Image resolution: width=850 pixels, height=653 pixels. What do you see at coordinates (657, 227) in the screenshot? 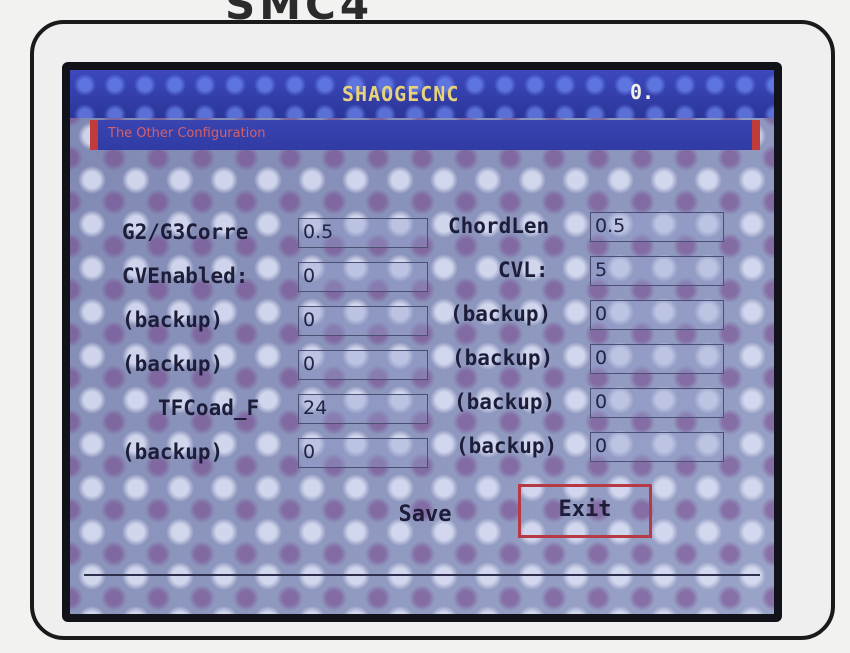
I see `field-chord-len: 0.5` at bounding box center [657, 227].